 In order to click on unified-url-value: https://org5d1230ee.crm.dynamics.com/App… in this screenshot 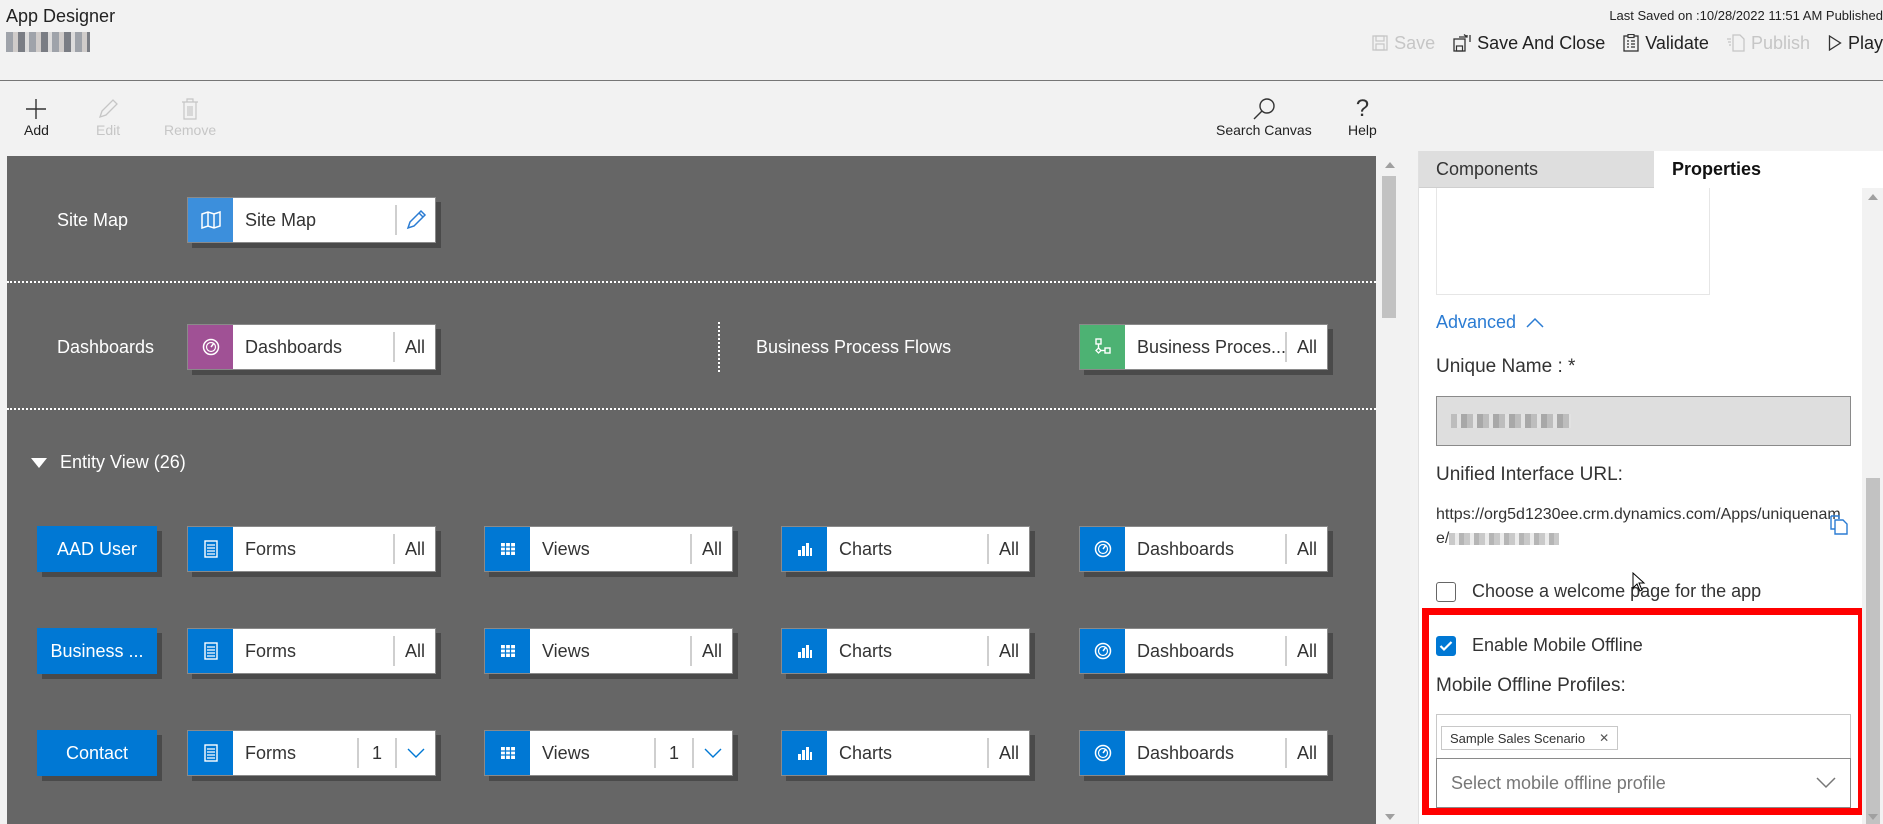, I will do `click(1641, 527)`.